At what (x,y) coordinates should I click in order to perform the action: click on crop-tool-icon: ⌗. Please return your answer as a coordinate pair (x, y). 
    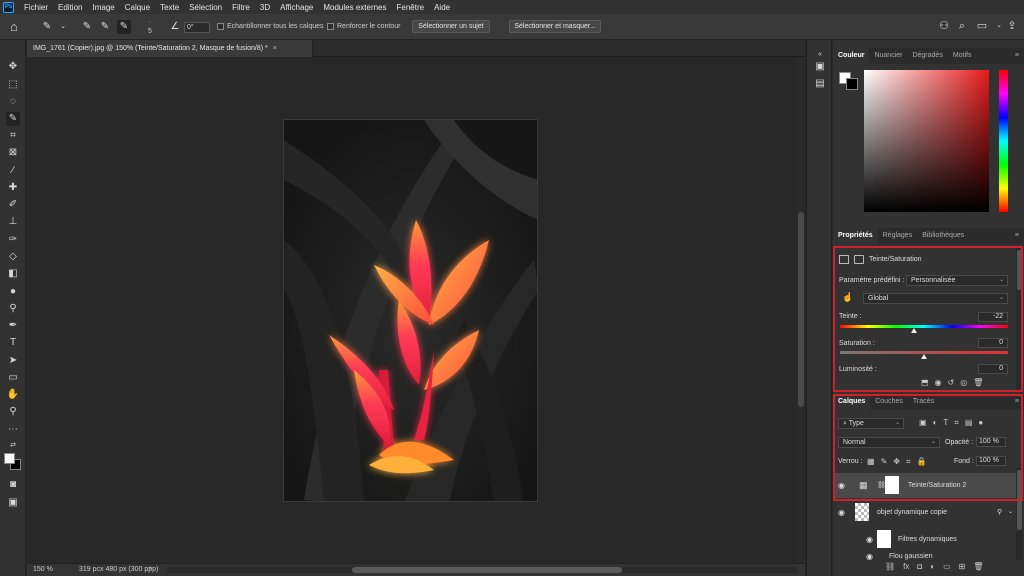
    Looking at the image, I should click on (13, 136).